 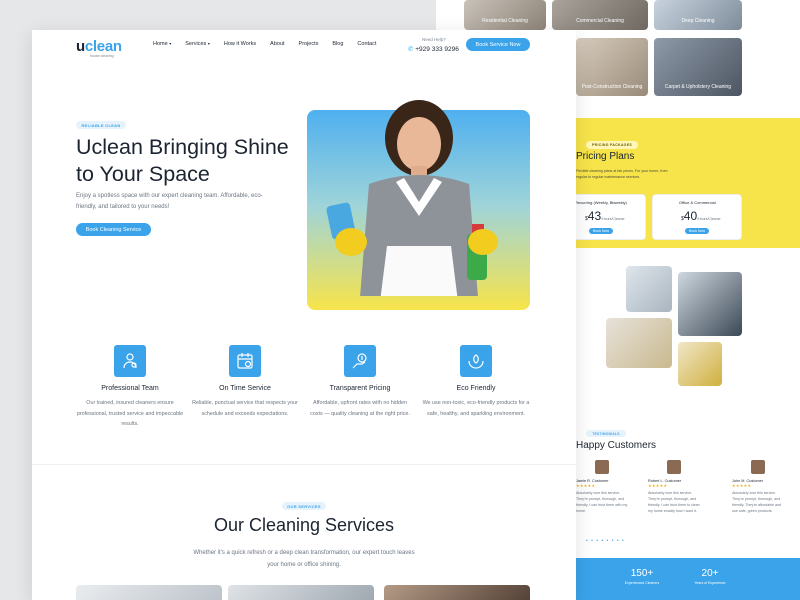 I want to click on testimonials-badge: TESTIMONIALS, so click(x=606, y=433).